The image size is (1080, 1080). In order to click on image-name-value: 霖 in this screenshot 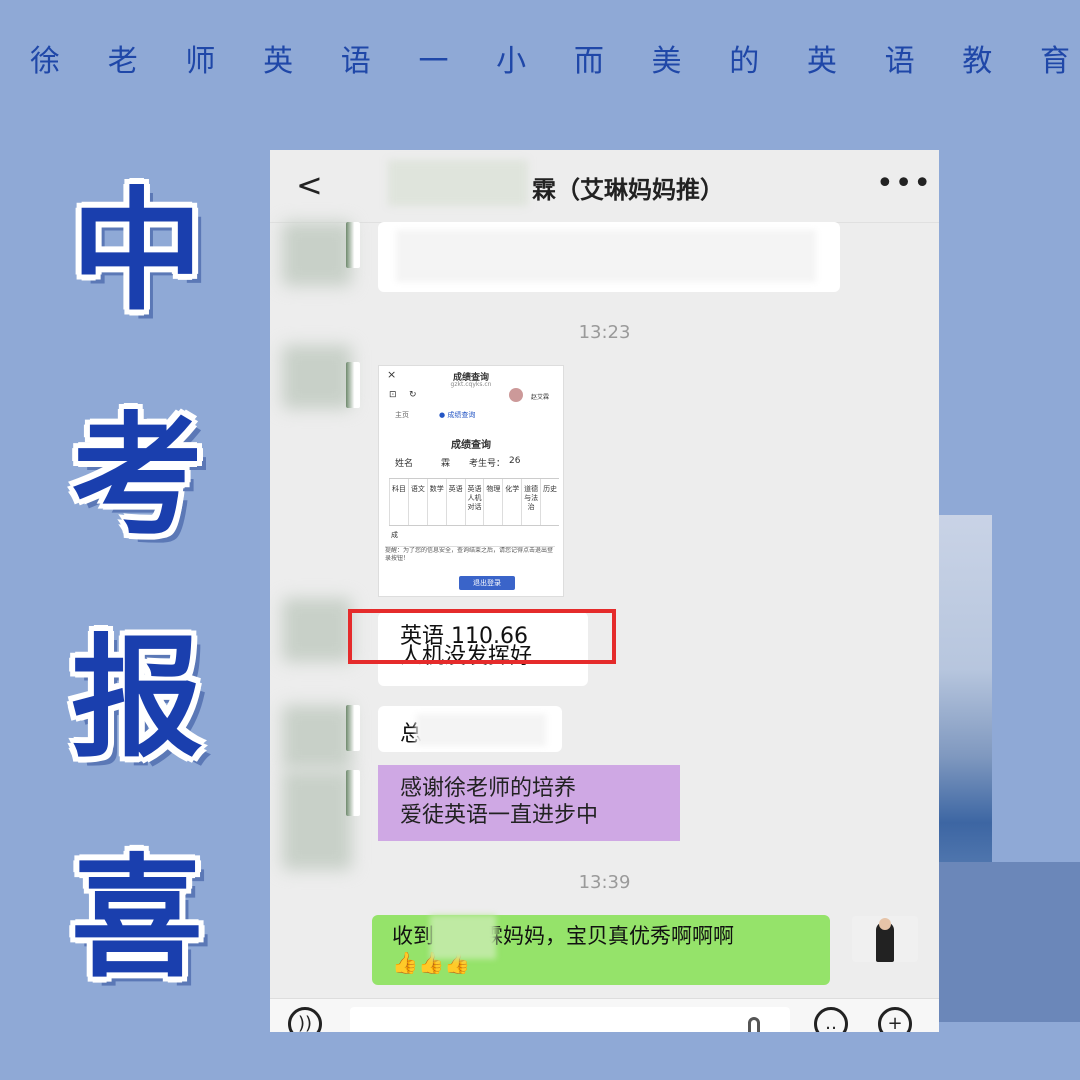, I will do `click(446, 464)`.